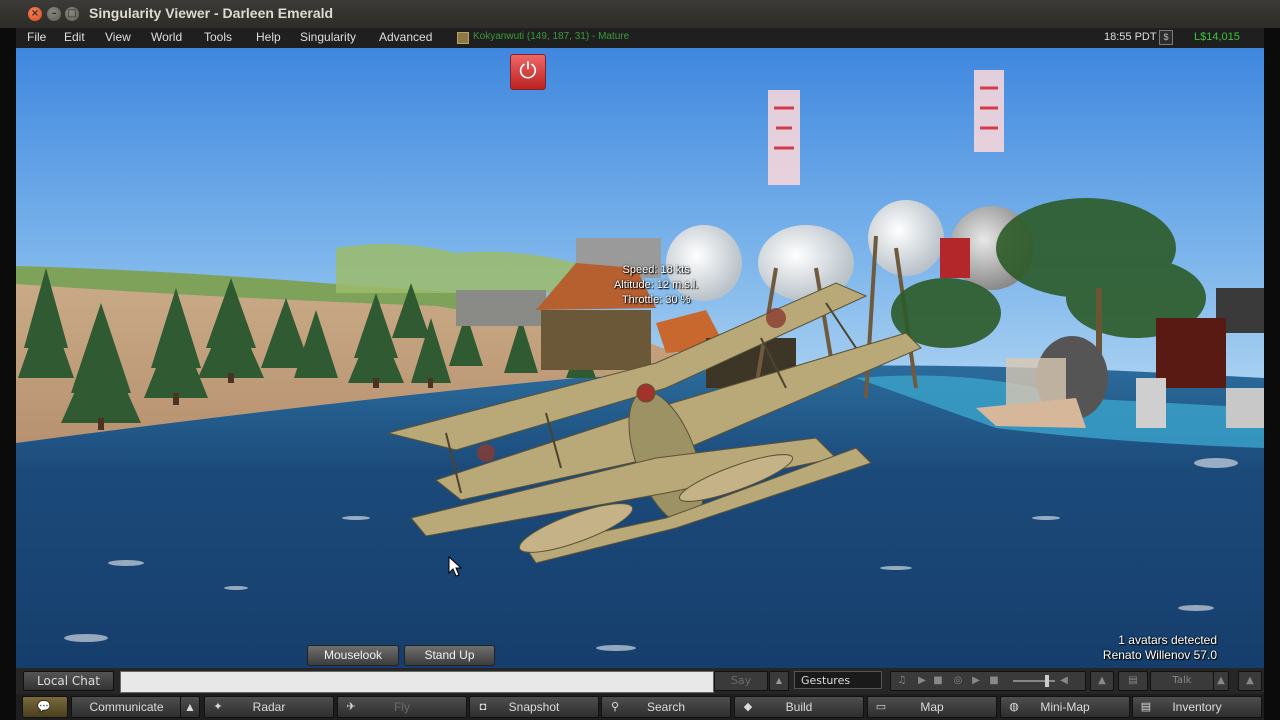 The height and width of the screenshot is (720, 1280). What do you see at coordinates (268, 37) in the screenshot?
I see `menu-help: Help` at bounding box center [268, 37].